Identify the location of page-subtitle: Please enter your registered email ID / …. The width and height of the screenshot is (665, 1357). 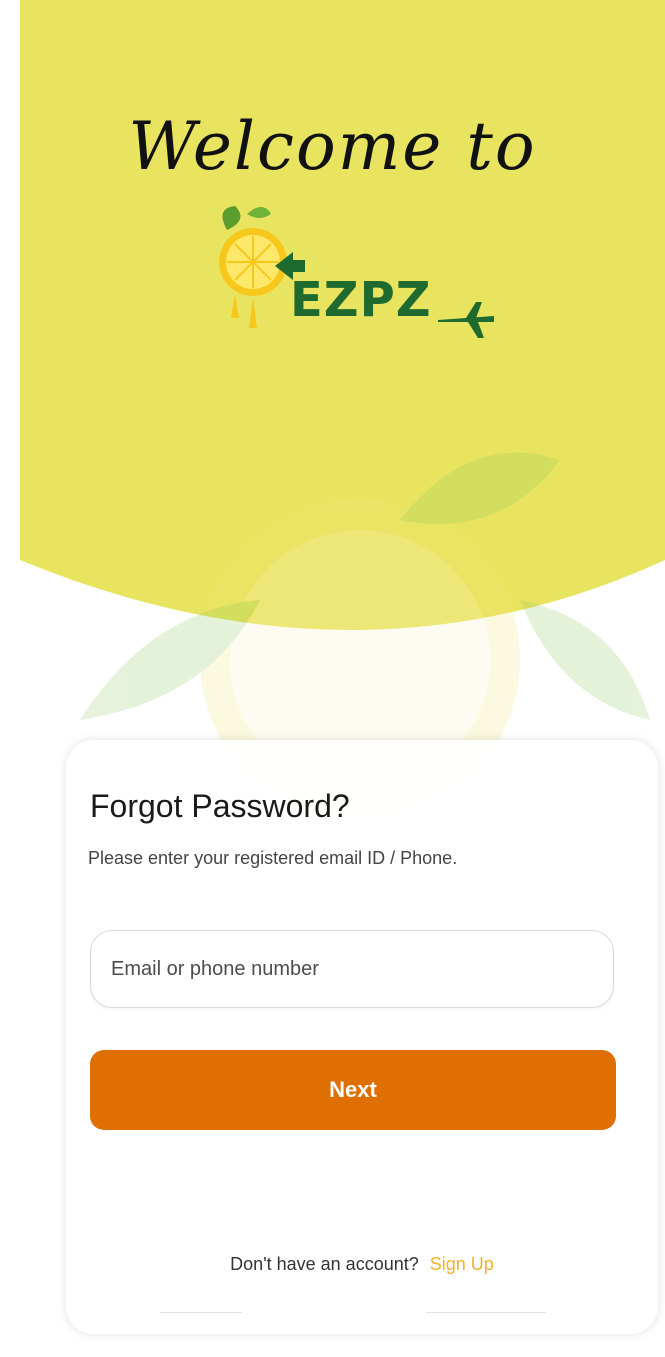
(273, 858).